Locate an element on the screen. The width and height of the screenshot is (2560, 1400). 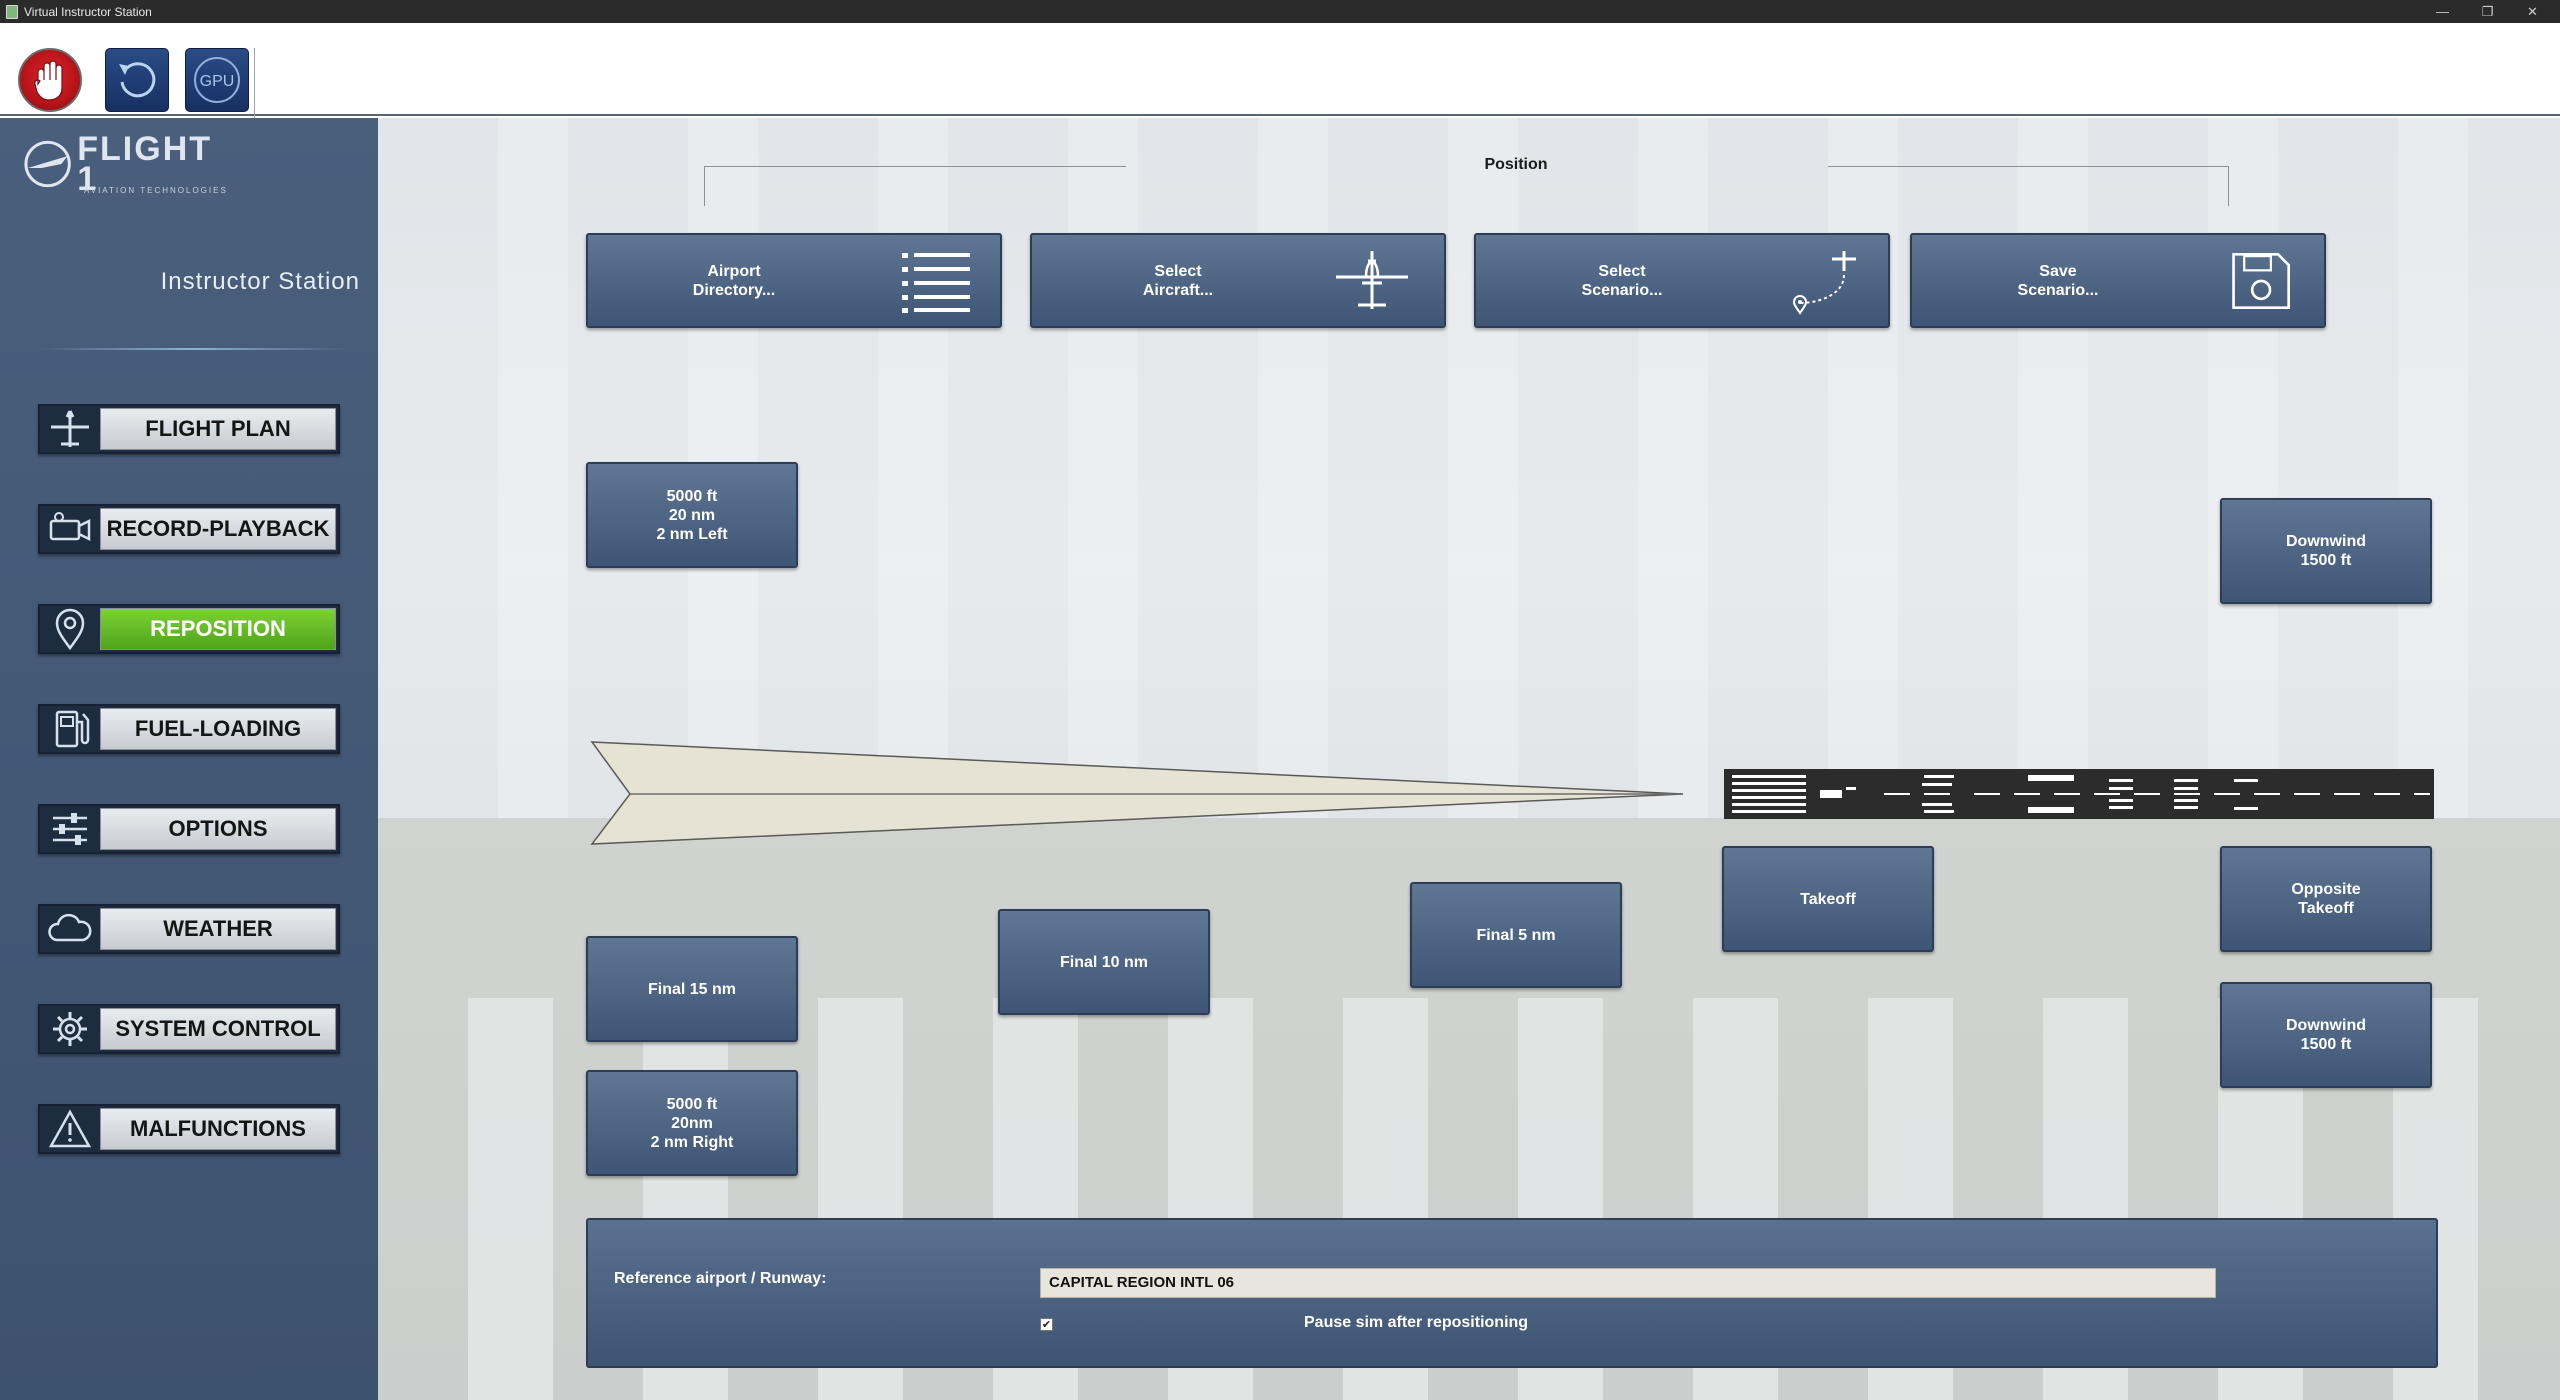
button-label: 5000 ft 20 nm 2 nm Left is located at coordinates (692, 515).